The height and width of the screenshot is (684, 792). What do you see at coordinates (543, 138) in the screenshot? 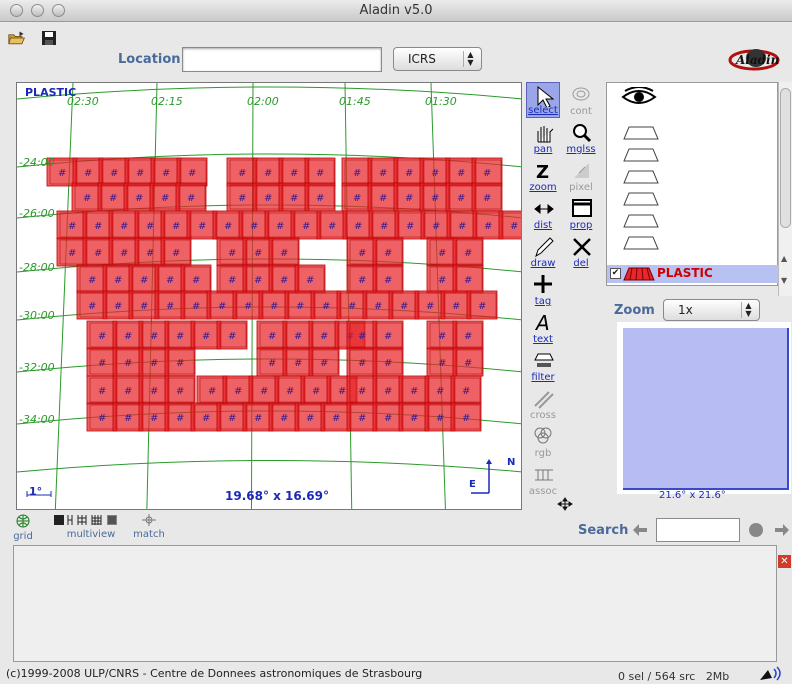
I see `tool-pan: pan` at bounding box center [543, 138].